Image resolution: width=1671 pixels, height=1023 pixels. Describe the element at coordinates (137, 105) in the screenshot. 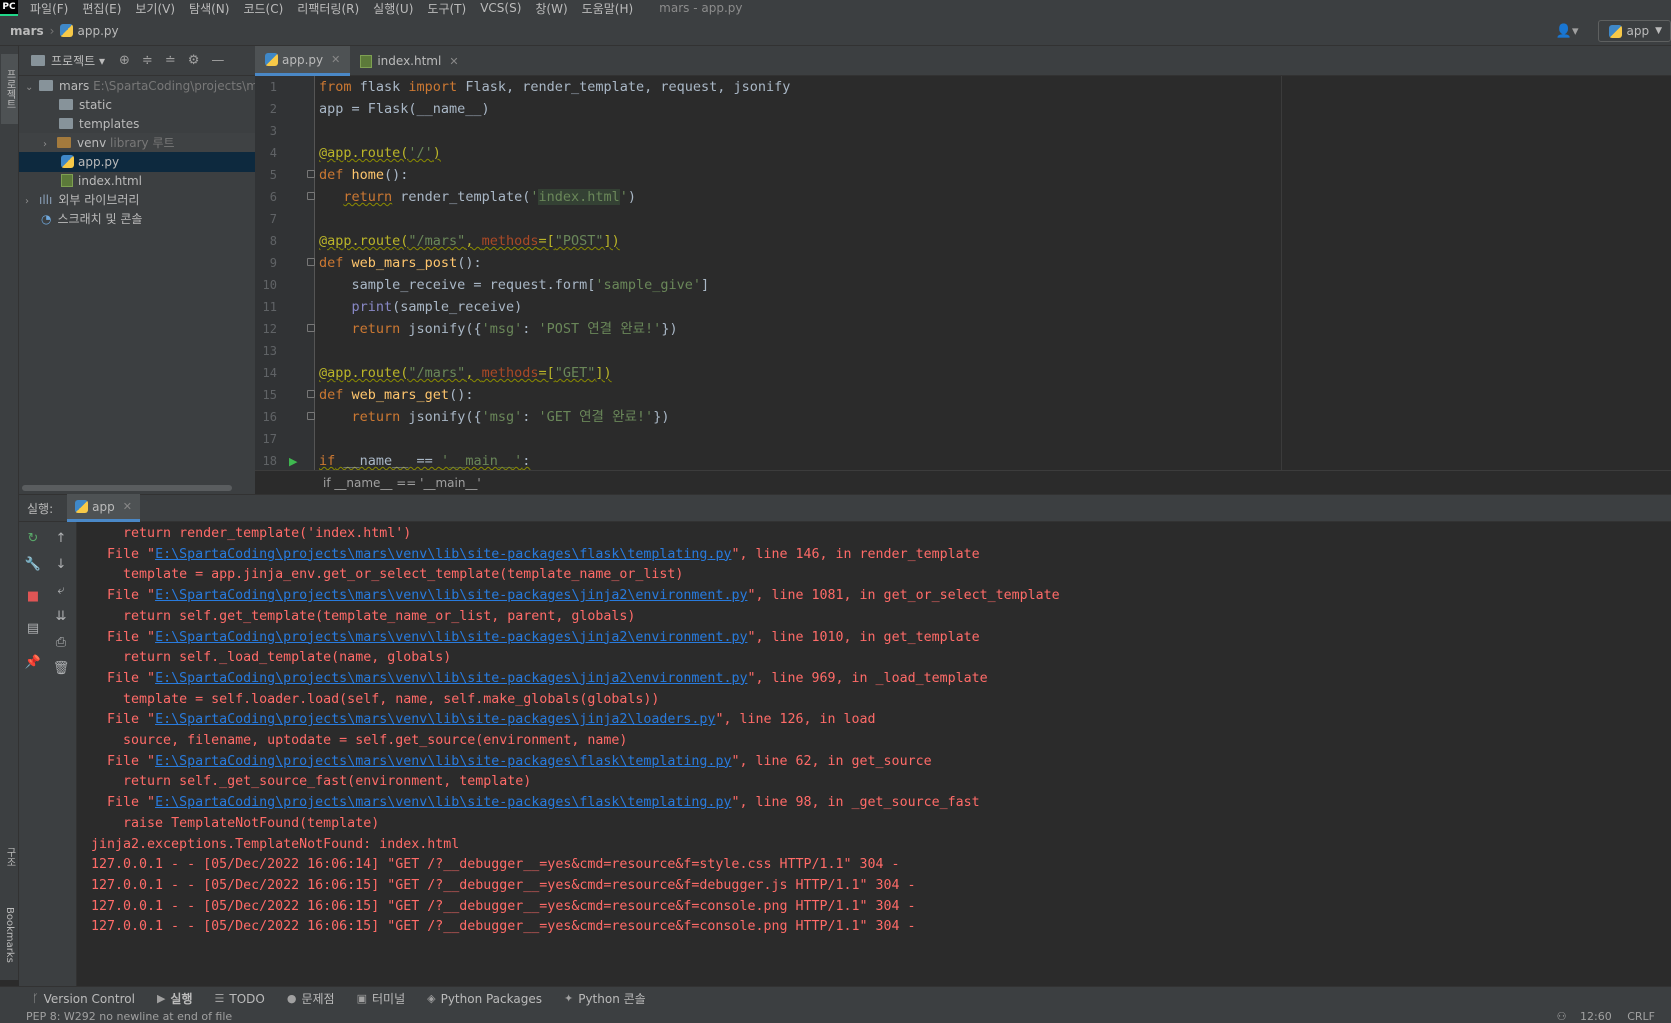

I see `tree-node-static: static` at that location.